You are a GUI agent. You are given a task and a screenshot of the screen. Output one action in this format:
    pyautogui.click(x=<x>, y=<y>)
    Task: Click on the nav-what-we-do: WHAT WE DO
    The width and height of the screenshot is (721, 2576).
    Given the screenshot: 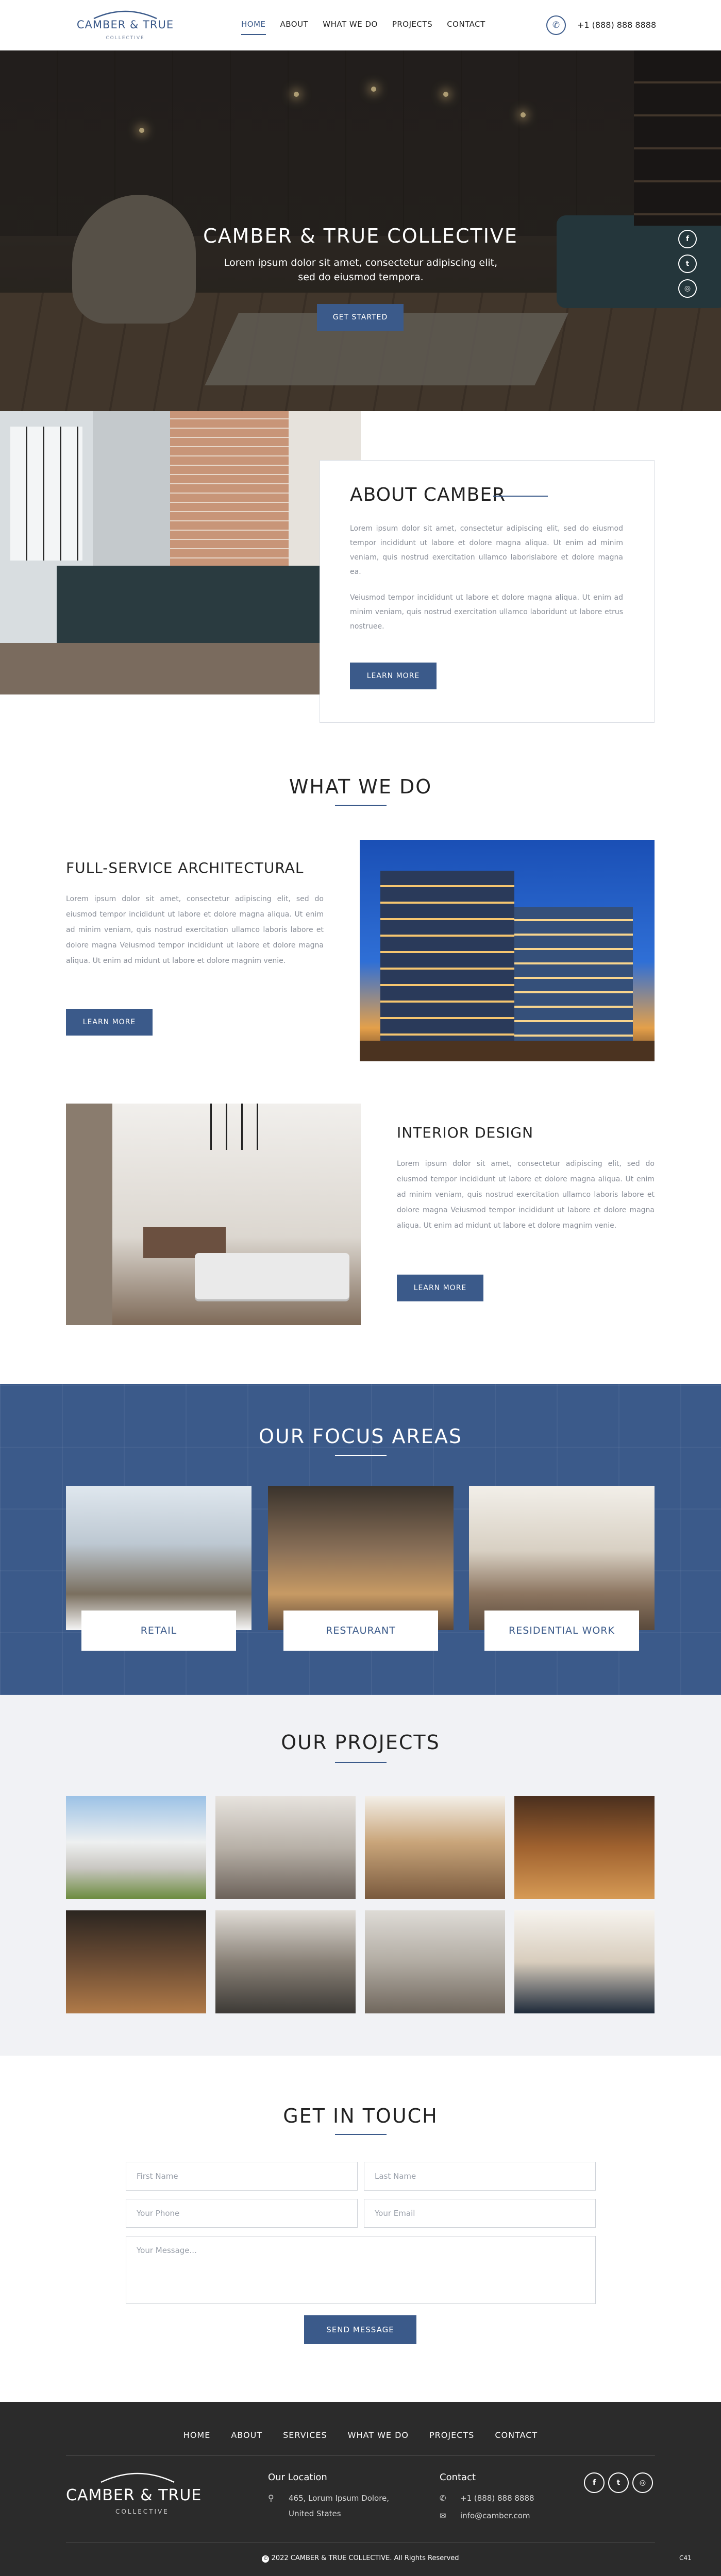 What is the action you would take?
    pyautogui.click(x=351, y=27)
    